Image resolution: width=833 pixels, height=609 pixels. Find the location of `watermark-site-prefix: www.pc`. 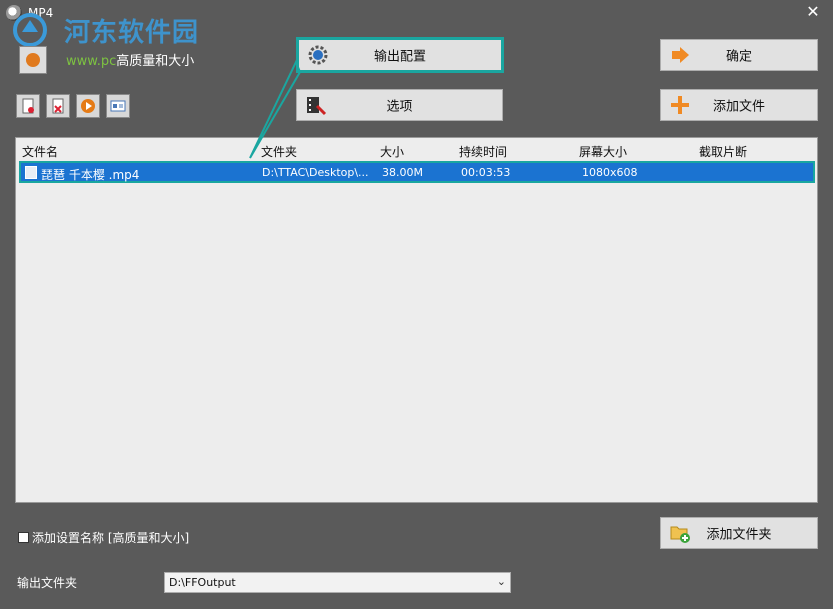

watermark-site-prefix: www.pc is located at coordinates (91, 61).